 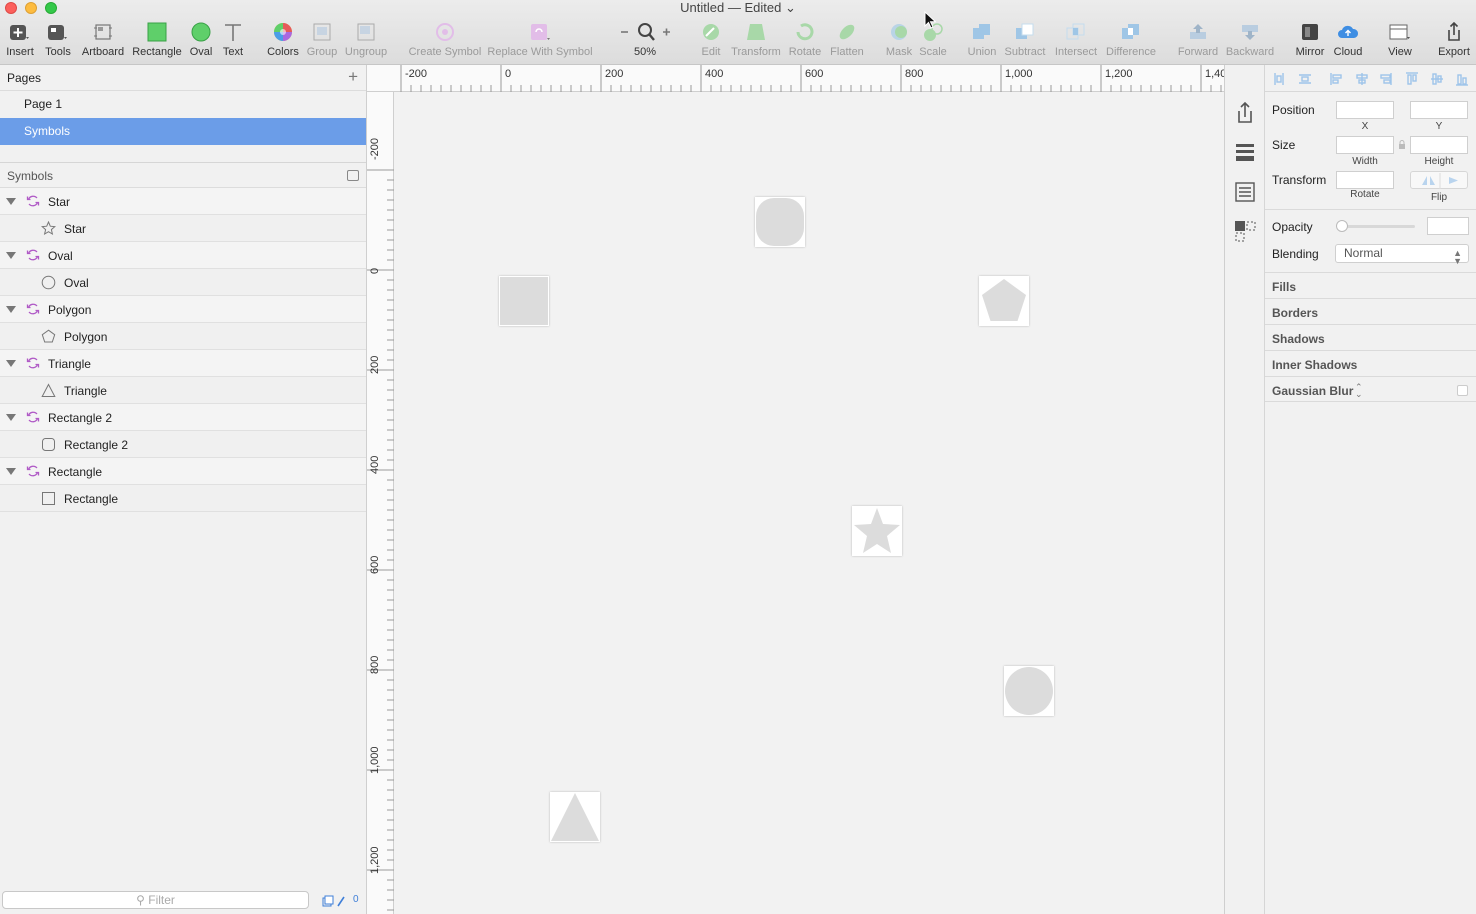 I want to click on alignment-icons, so click(x=1371, y=79).